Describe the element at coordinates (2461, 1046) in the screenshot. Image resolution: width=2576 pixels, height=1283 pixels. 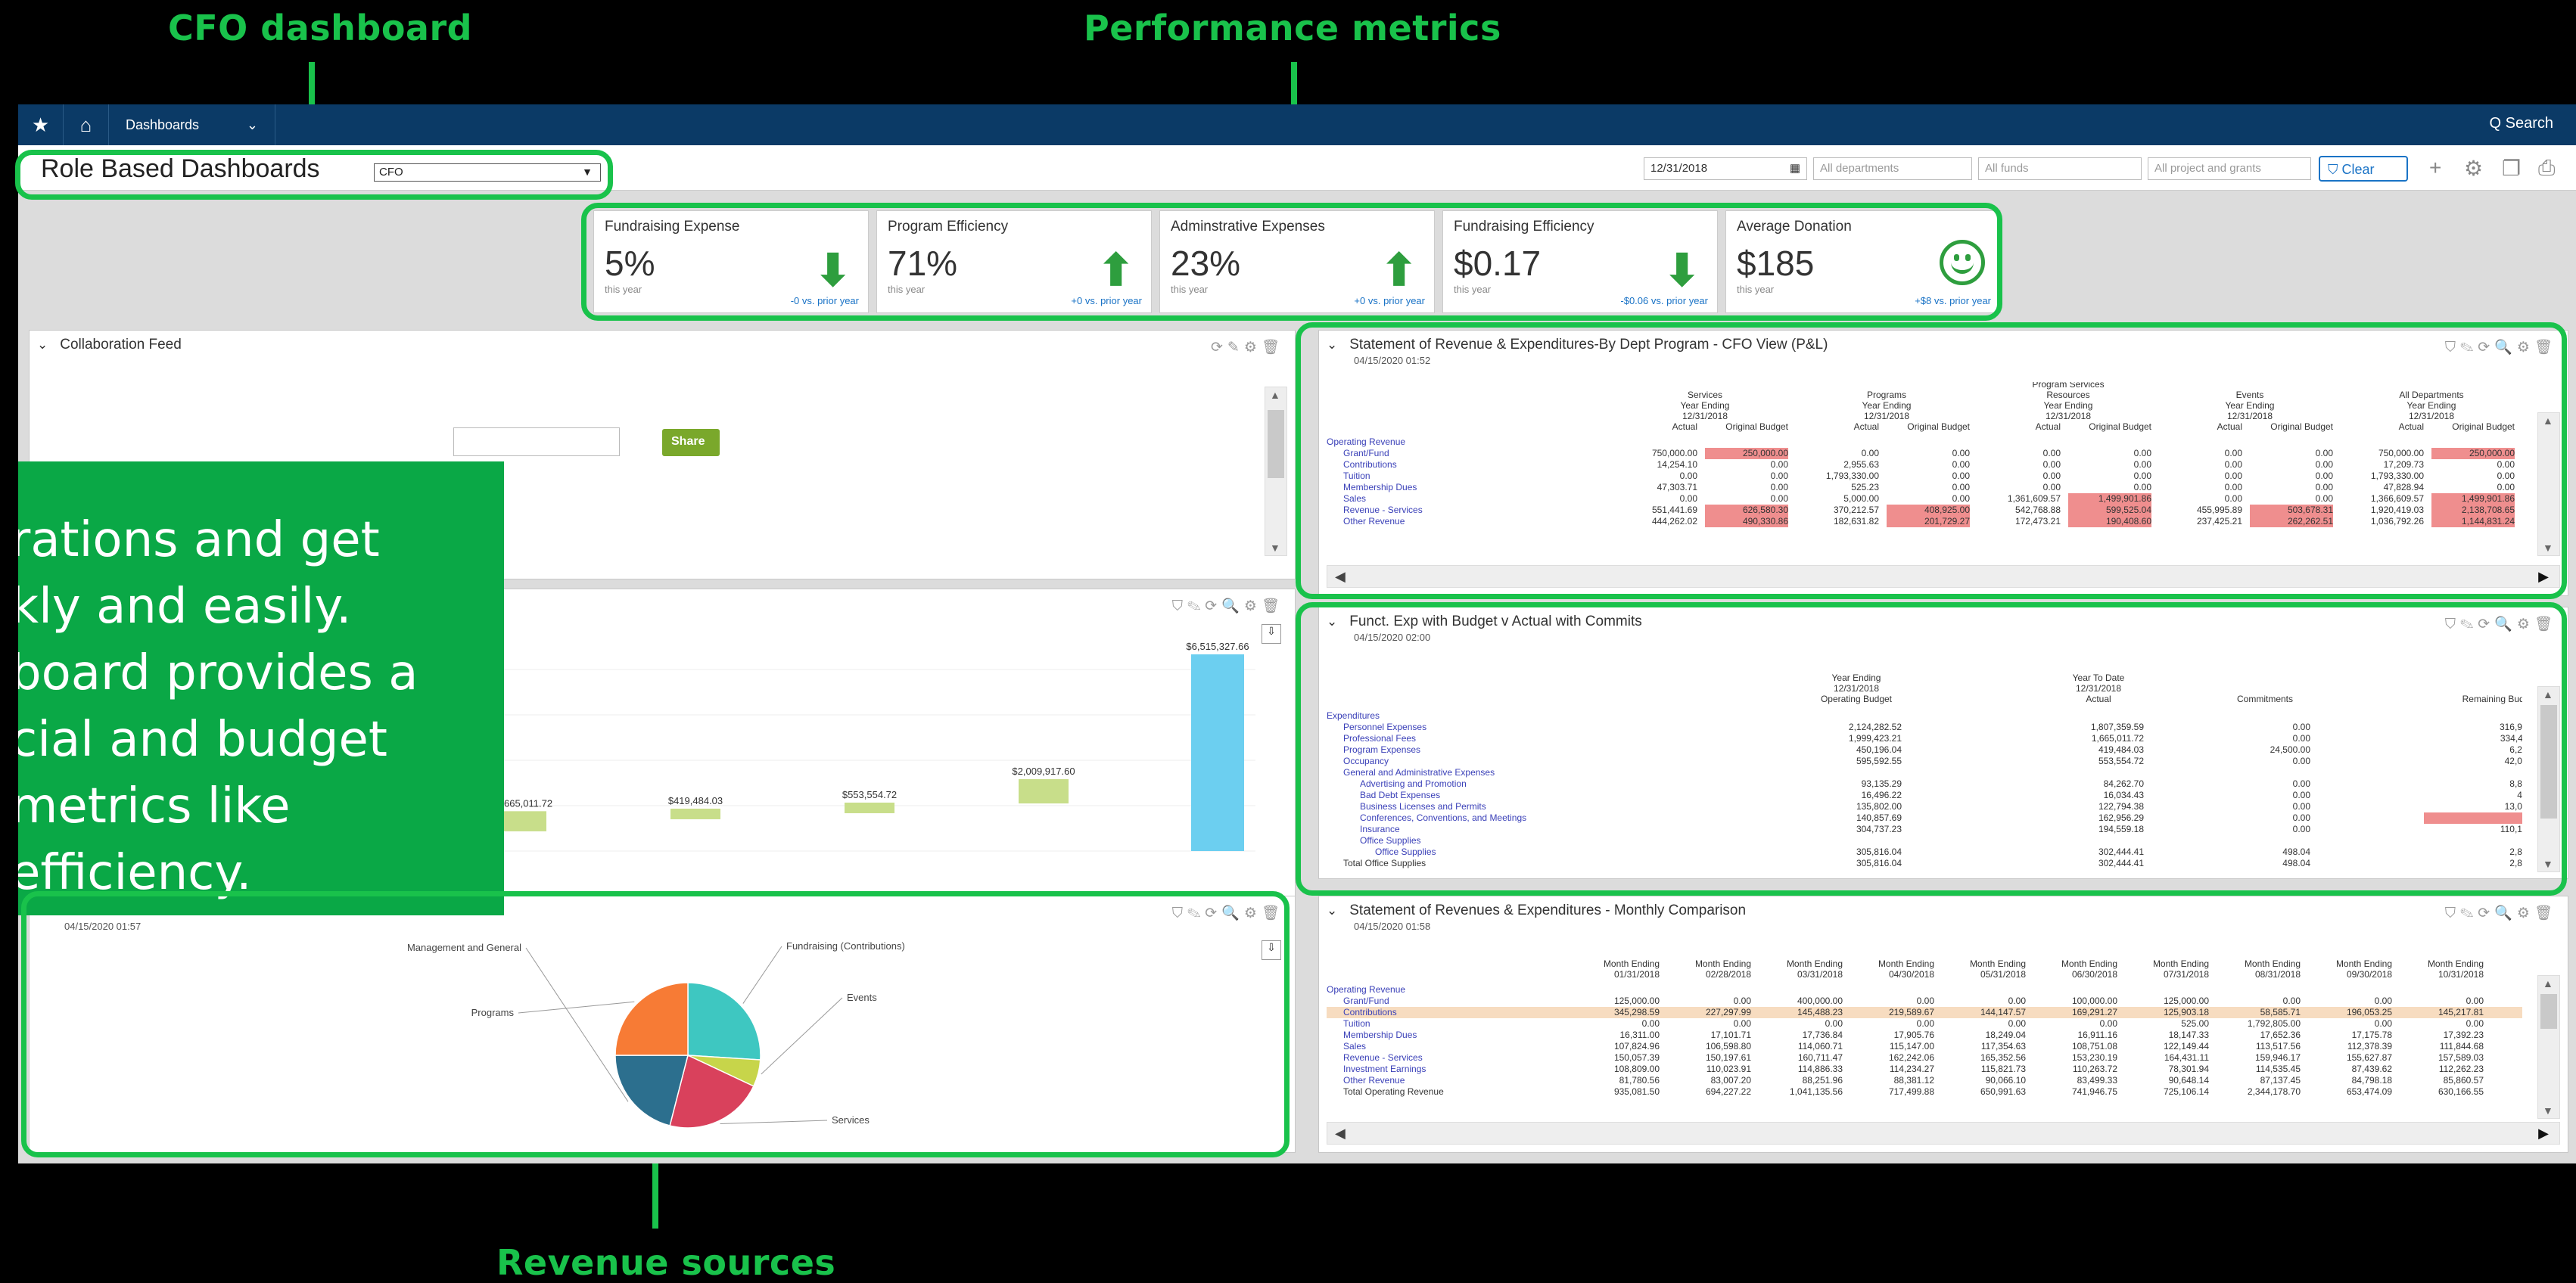
I see `table-cell: 111,844.68` at that location.